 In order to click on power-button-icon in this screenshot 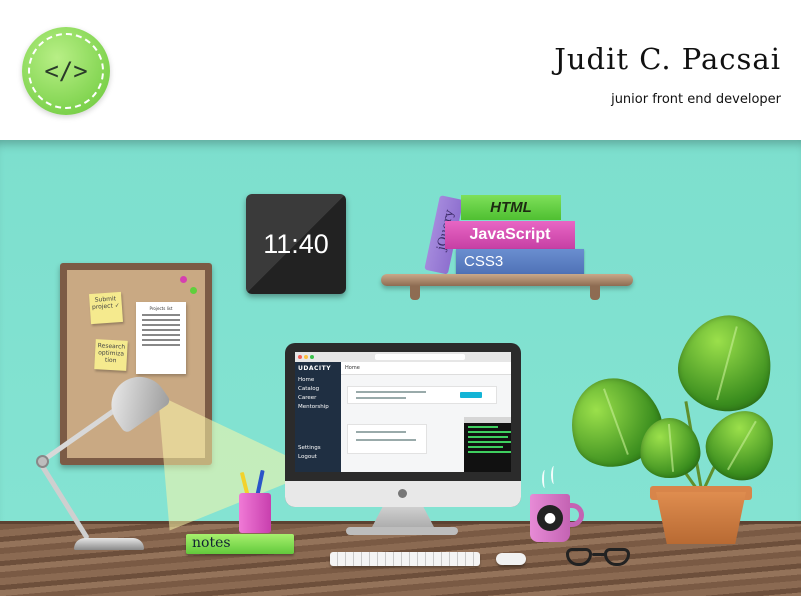, I will do `click(402, 493)`.